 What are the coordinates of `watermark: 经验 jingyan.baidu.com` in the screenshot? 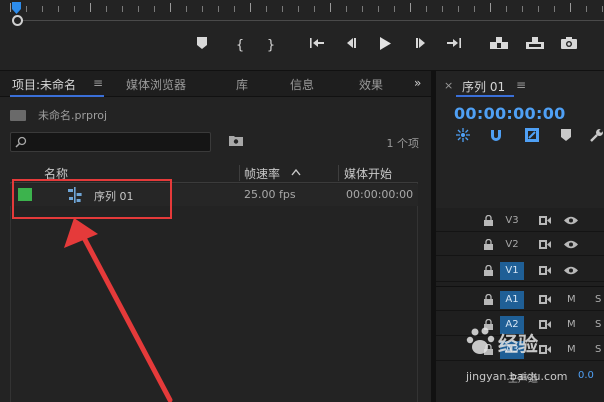 It's located at (531, 361).